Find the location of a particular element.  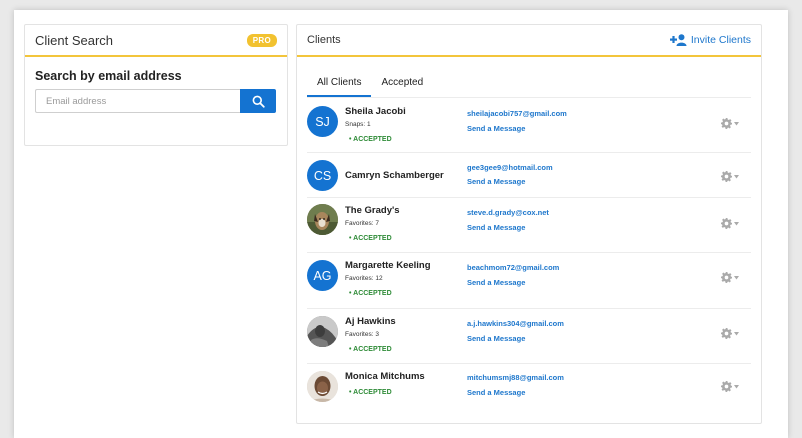

avatar: AG is located at coordinates (322, 275).